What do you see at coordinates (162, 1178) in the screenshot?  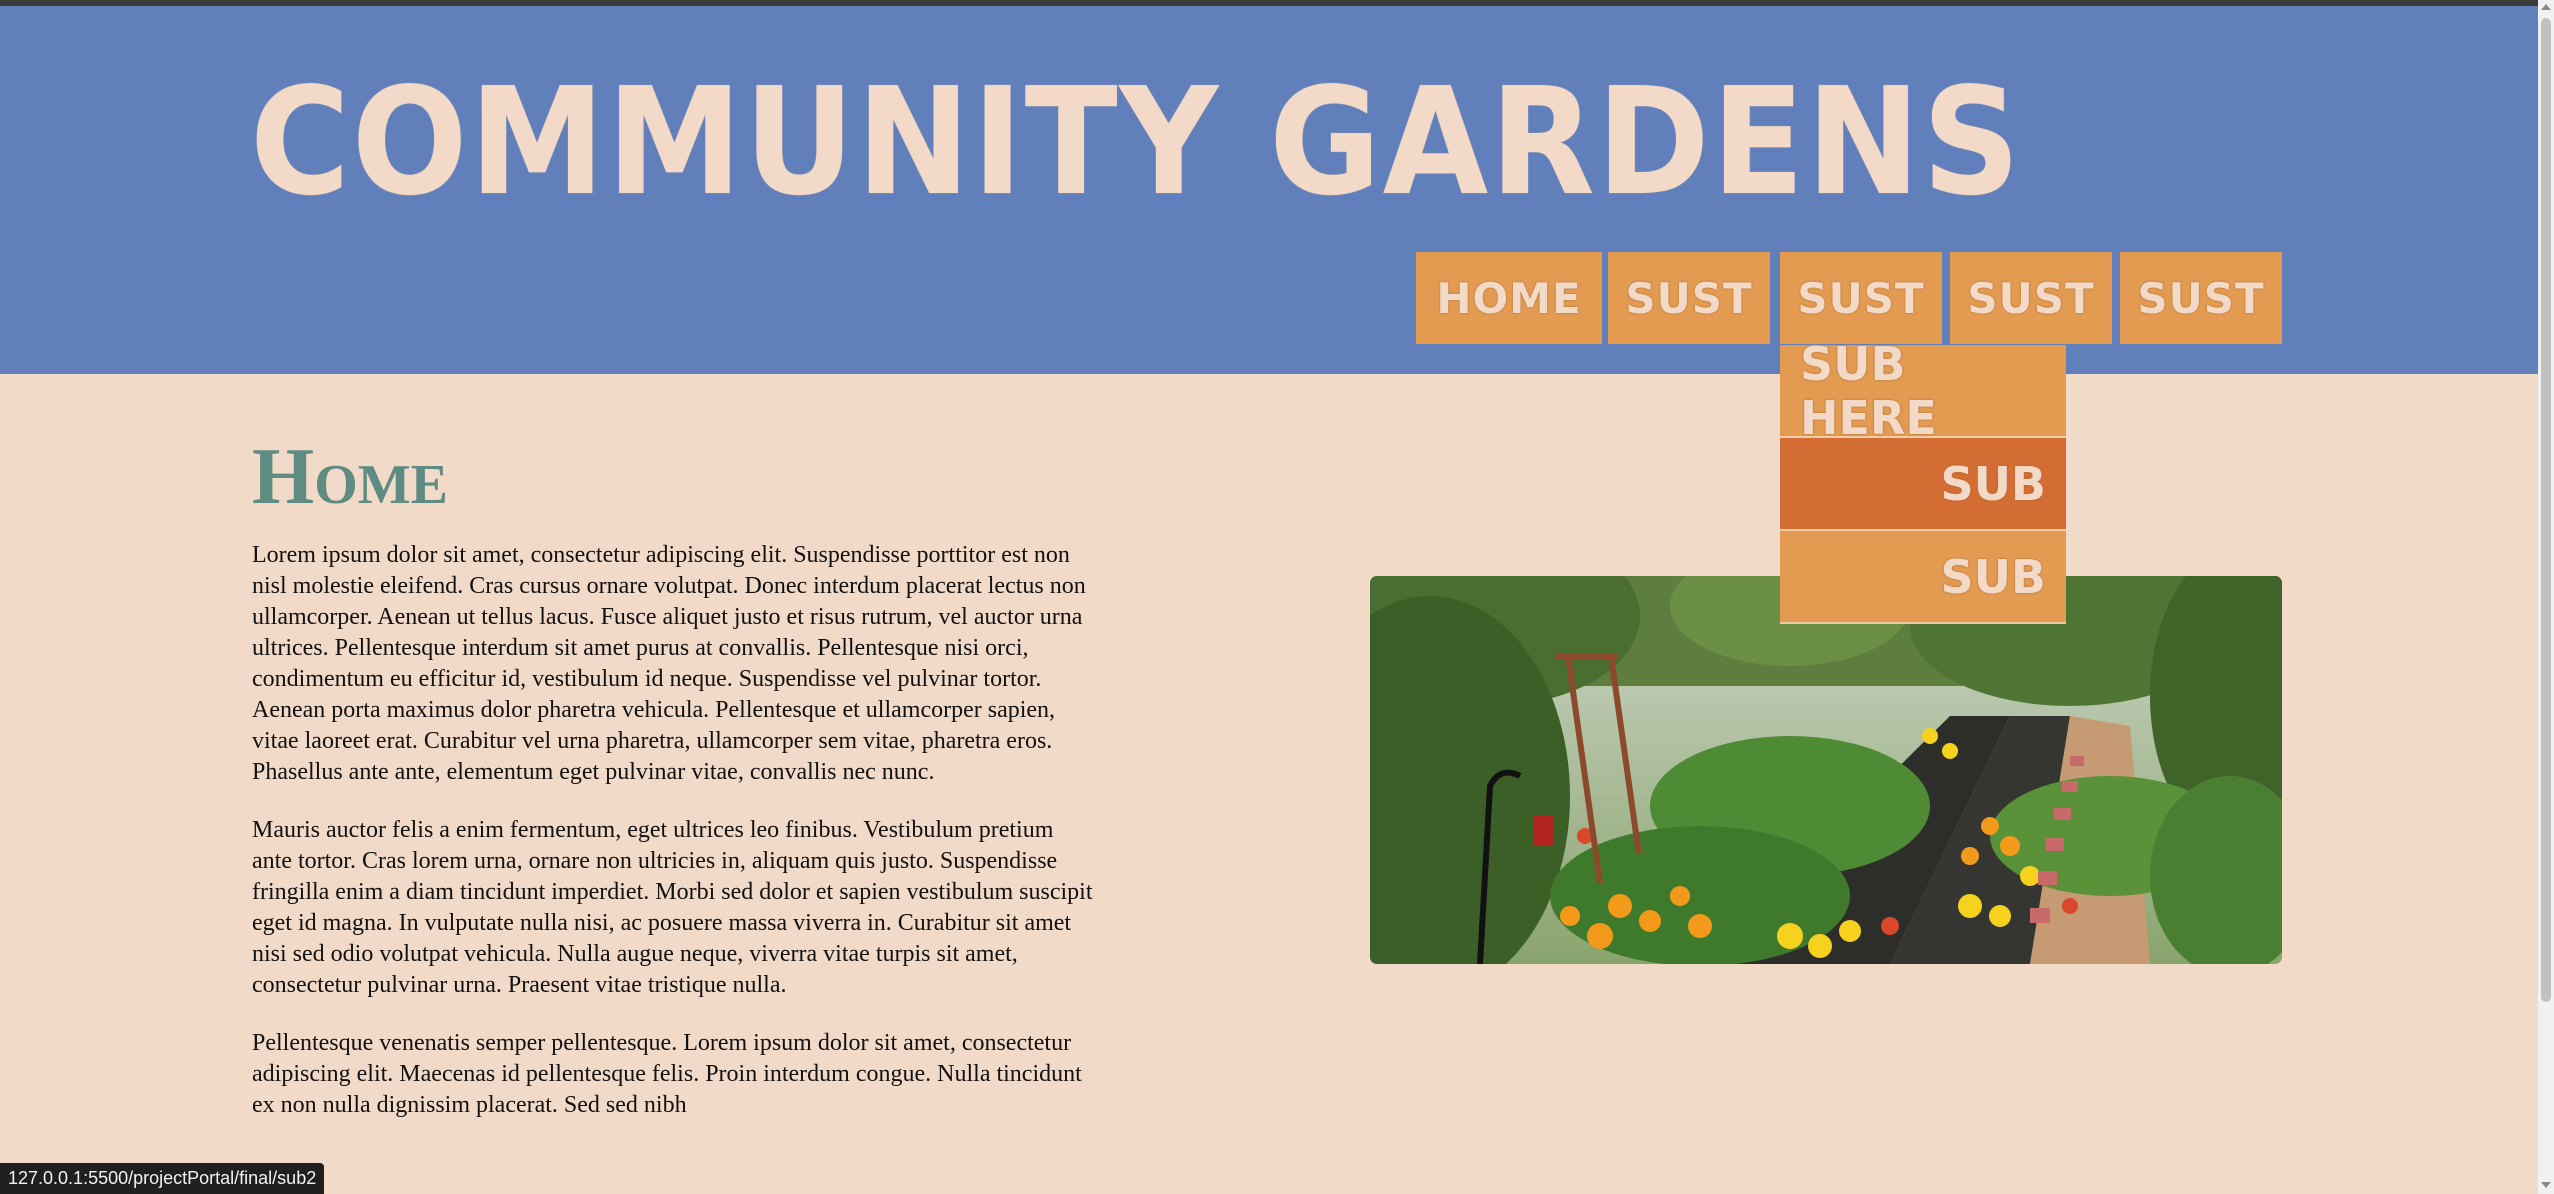 I see `status-url: 127.0.0.1:5500/projectPortal/final/sub2` at bounding box center [162, 1178].